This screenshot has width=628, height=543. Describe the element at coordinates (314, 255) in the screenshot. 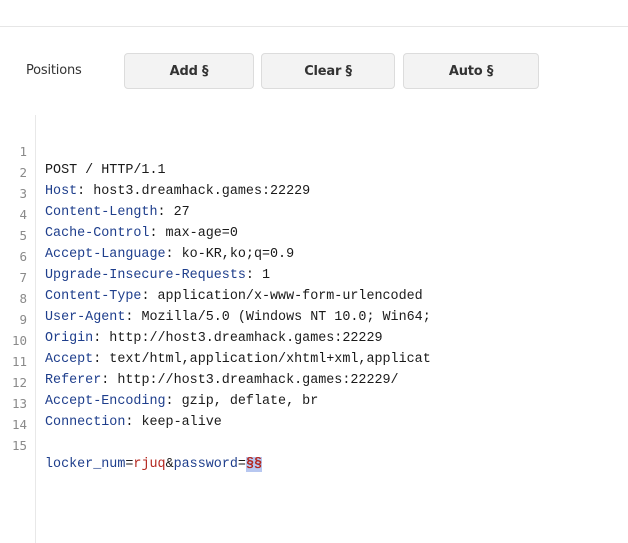

I see `editor-line: 6 Upgrade-Insecure-Requests: 1` at that location.